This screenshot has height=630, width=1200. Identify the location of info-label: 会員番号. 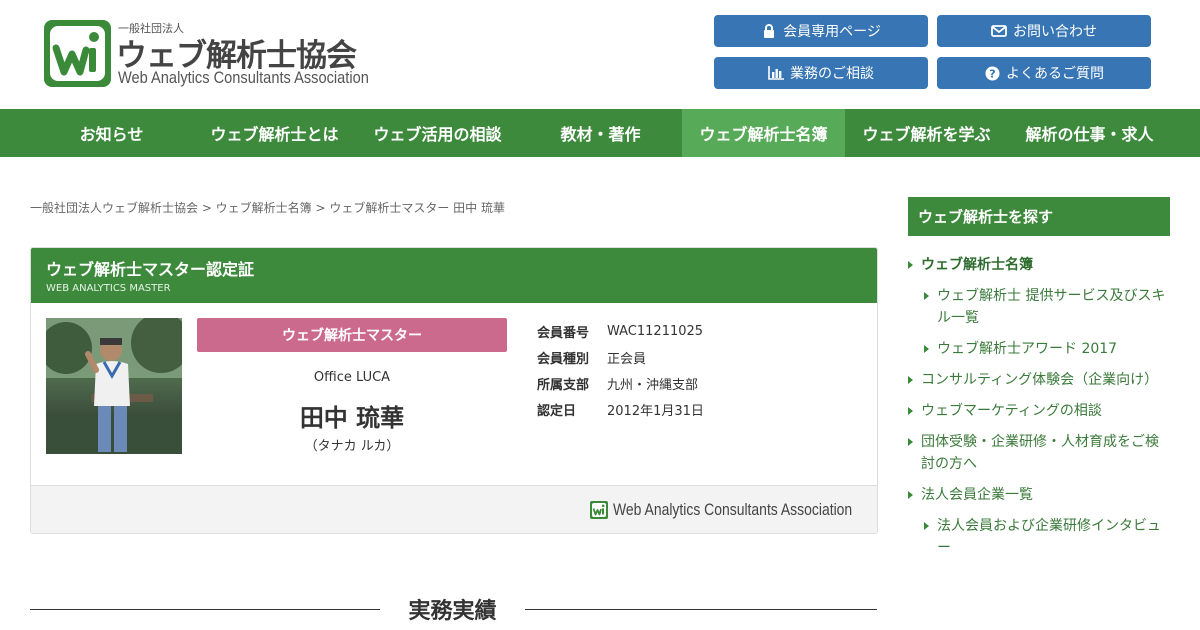
(563, 333).